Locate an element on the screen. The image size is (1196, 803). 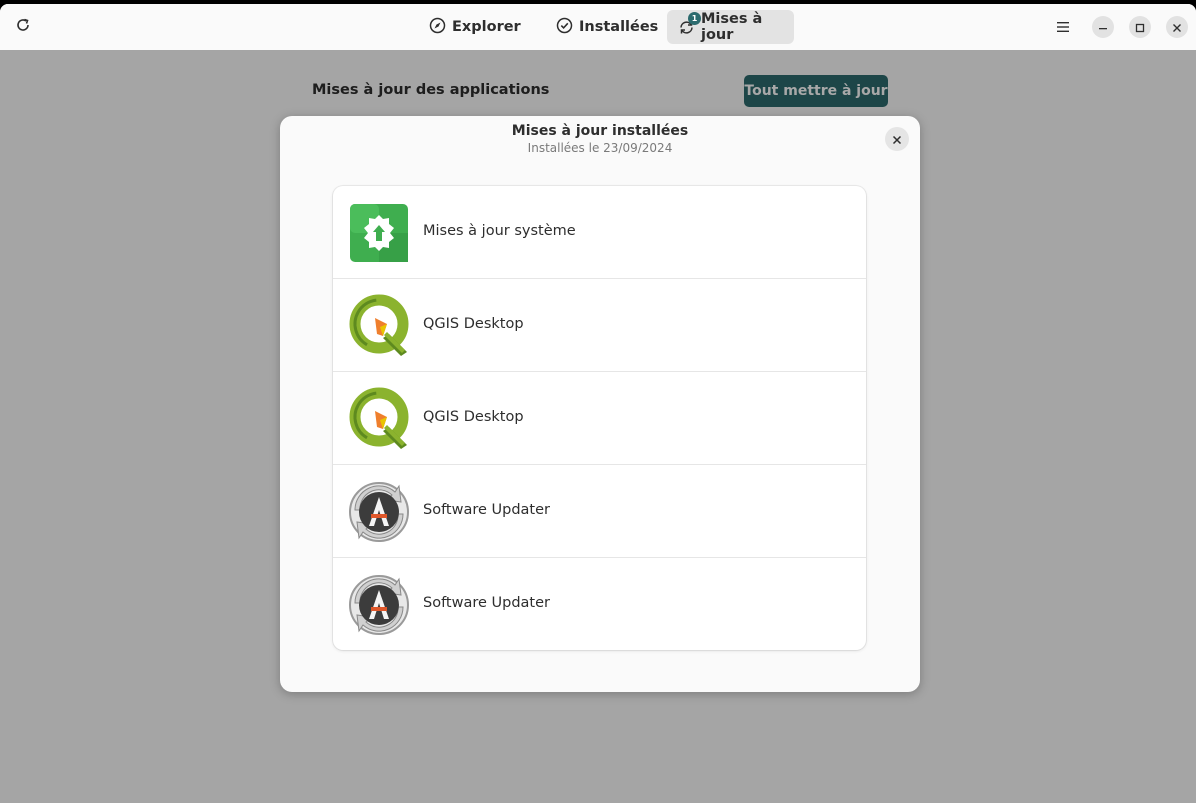
tab-updates: 1 Mises à jour is located at coordinates (730, 27).